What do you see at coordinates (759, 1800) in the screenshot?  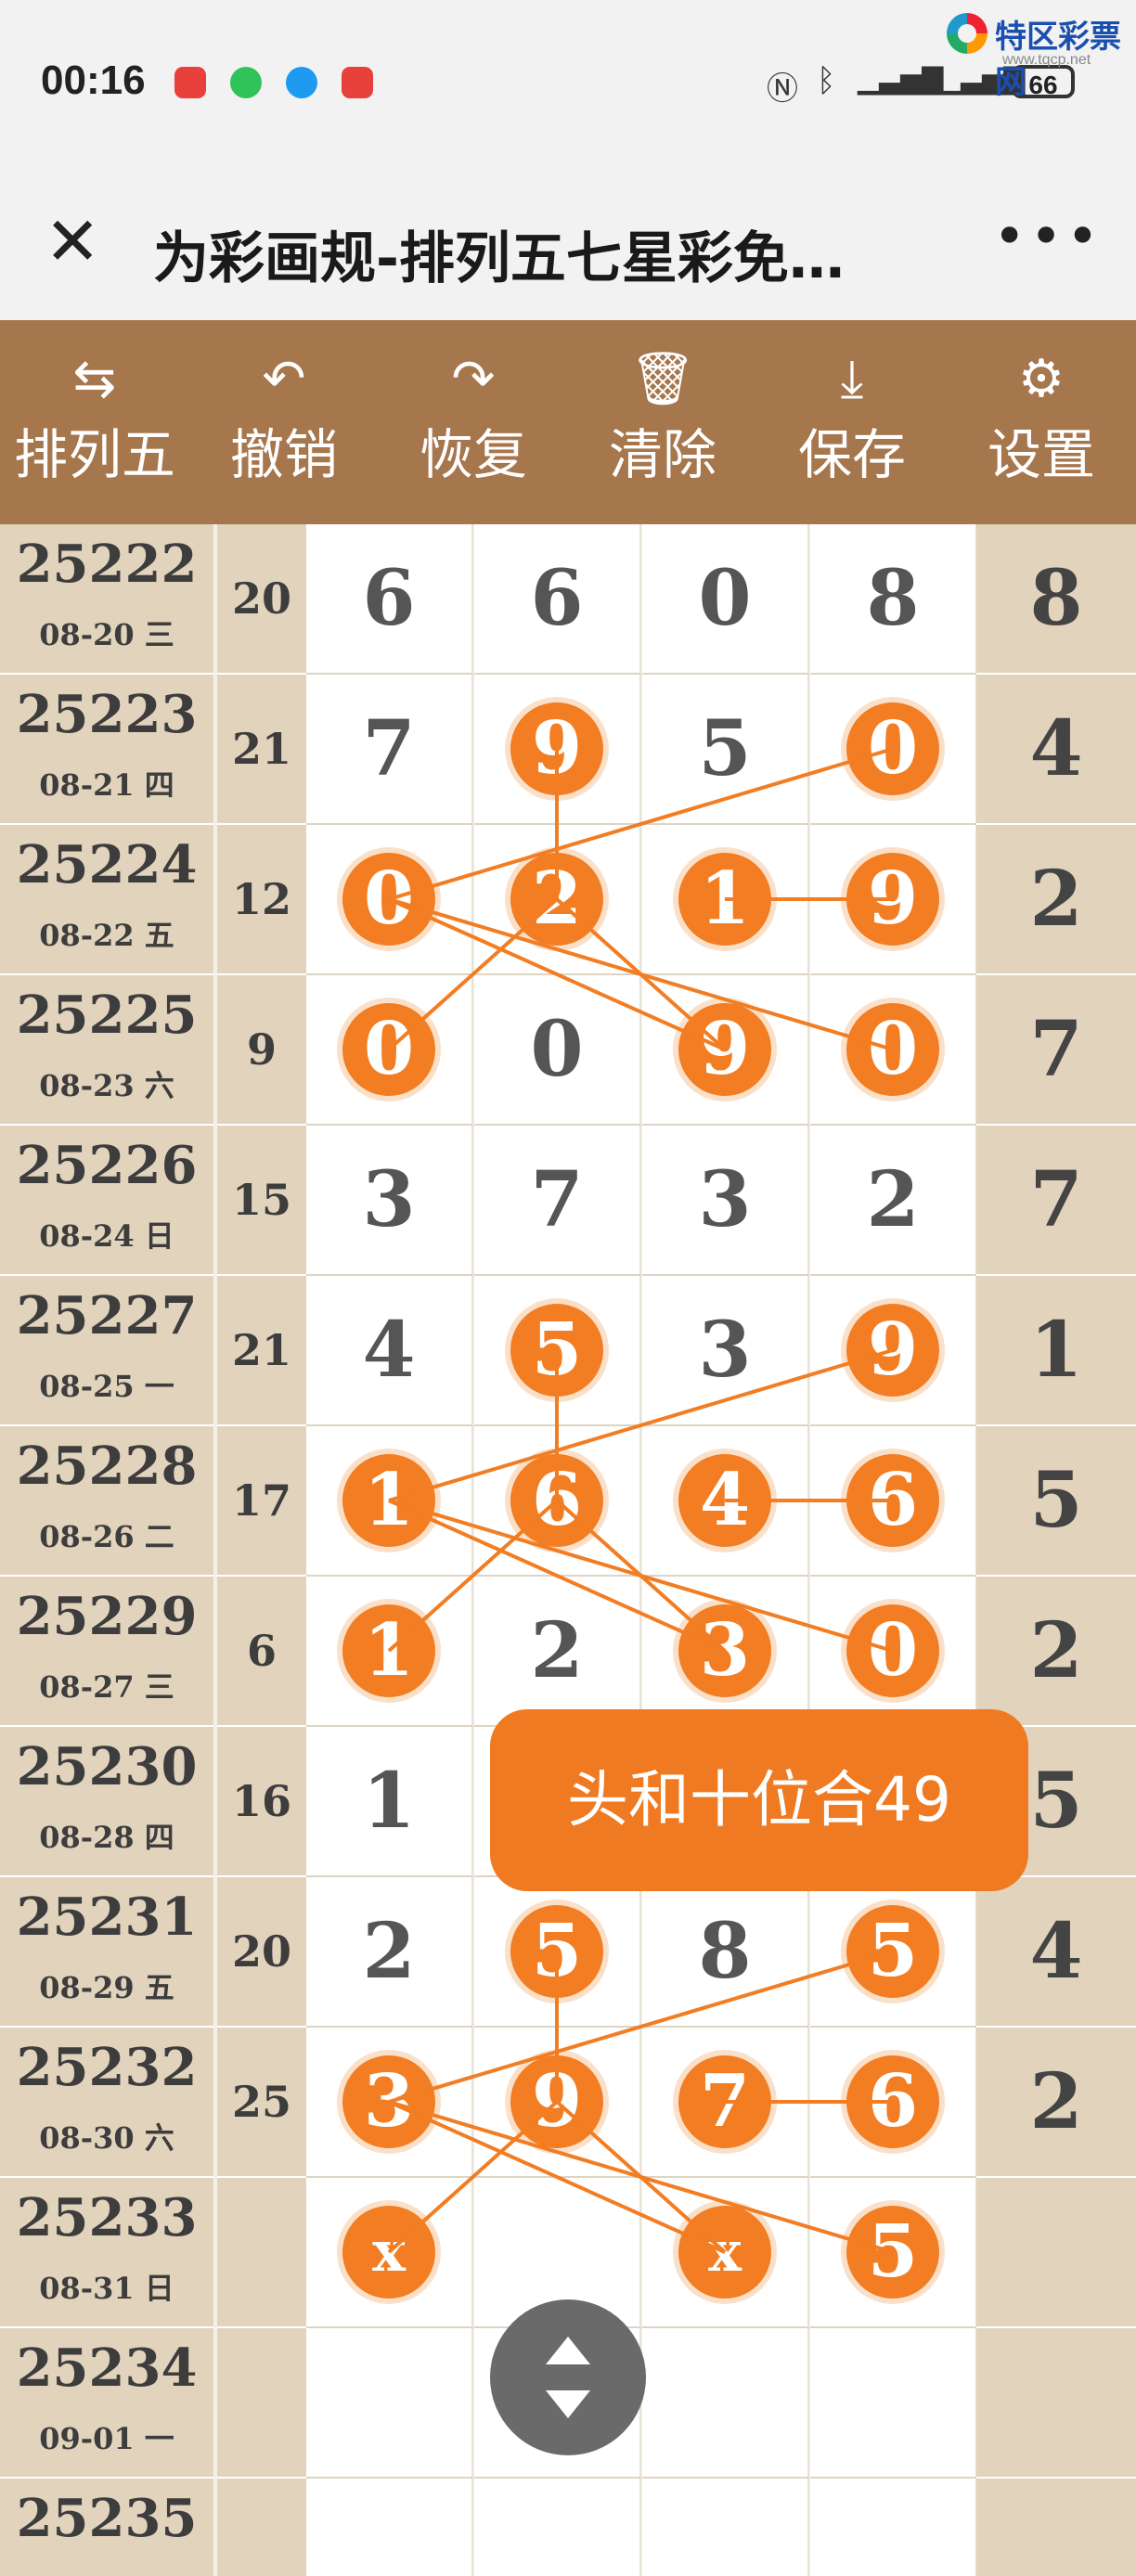 I see `tooltip-popup: 头和十位合49` at bounding box center [759, 1800].